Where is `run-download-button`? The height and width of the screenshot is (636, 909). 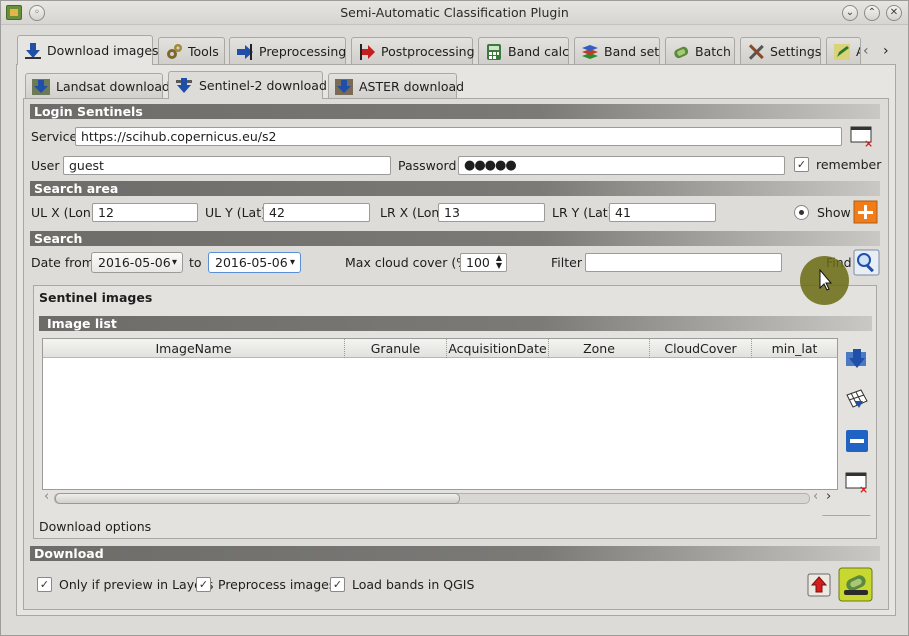 run-download-button is located at coordinates (855, 584).